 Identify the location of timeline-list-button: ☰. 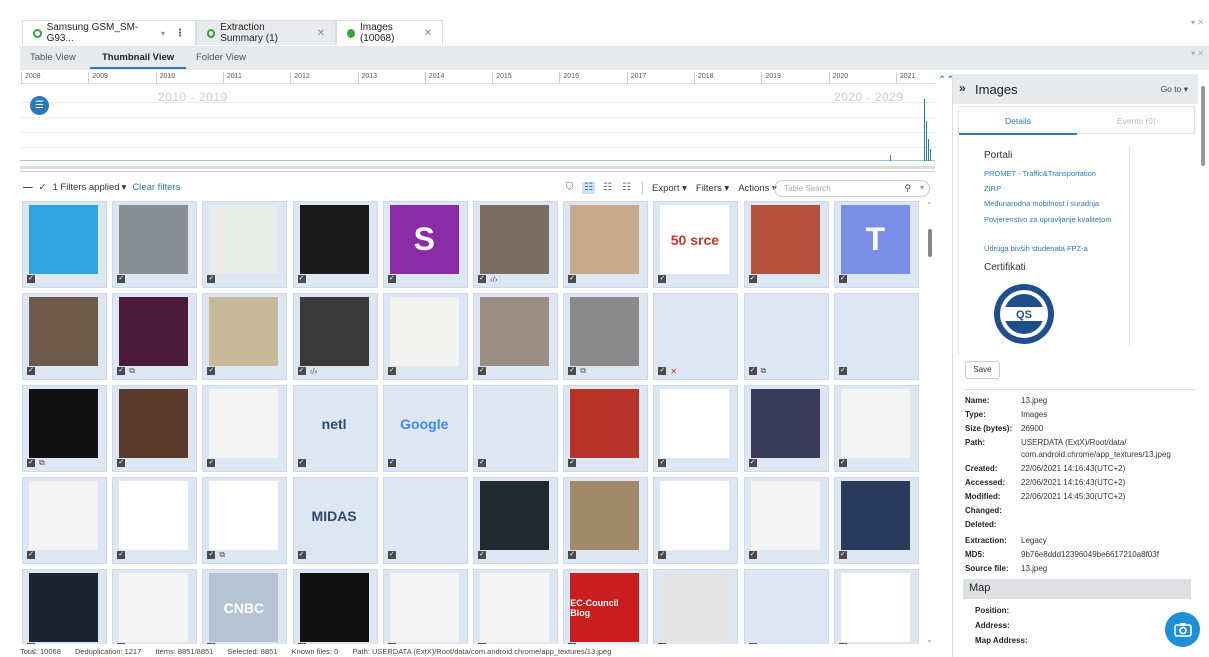
(39, 105).